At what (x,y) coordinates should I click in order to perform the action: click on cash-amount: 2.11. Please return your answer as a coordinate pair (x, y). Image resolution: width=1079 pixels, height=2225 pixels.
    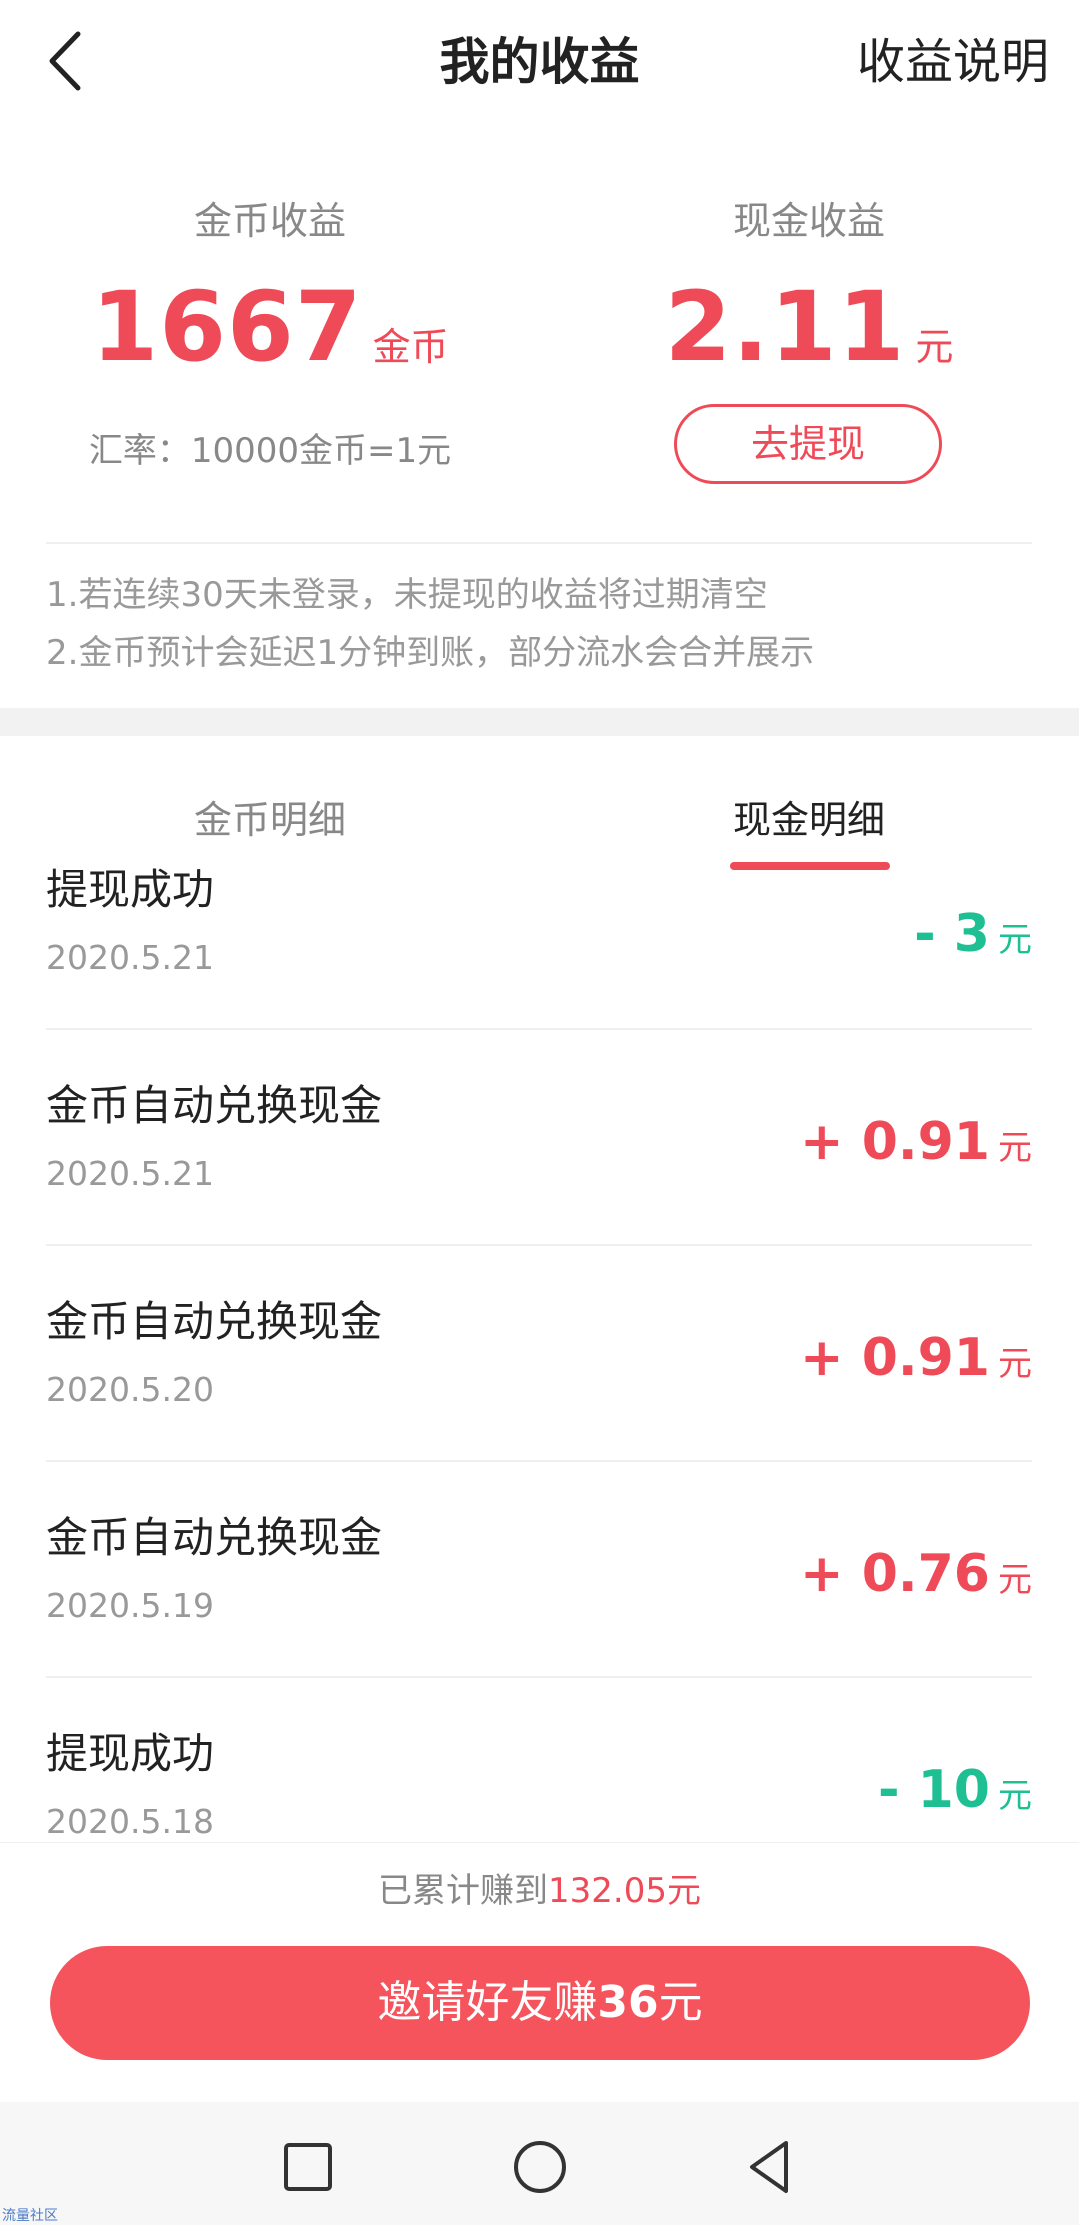
    Looking at the image, I should click on (785, 327).